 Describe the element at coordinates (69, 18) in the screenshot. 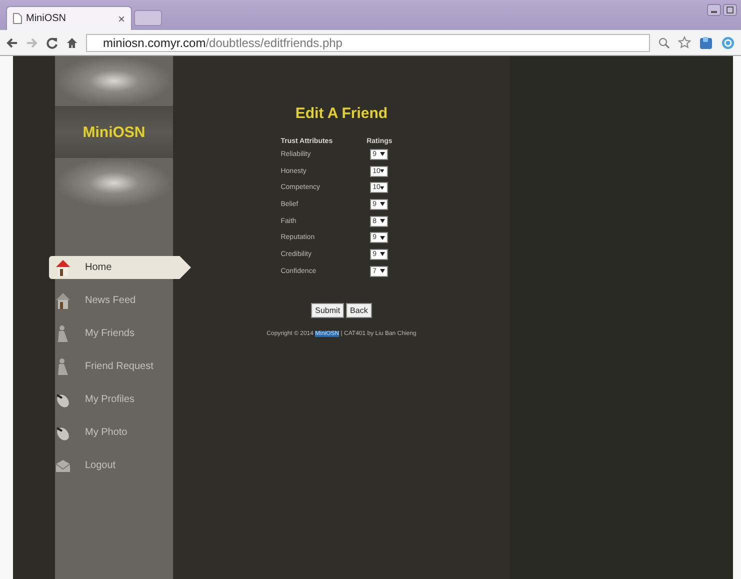

I see `browser-tab: MiniOSN ×` at that location.